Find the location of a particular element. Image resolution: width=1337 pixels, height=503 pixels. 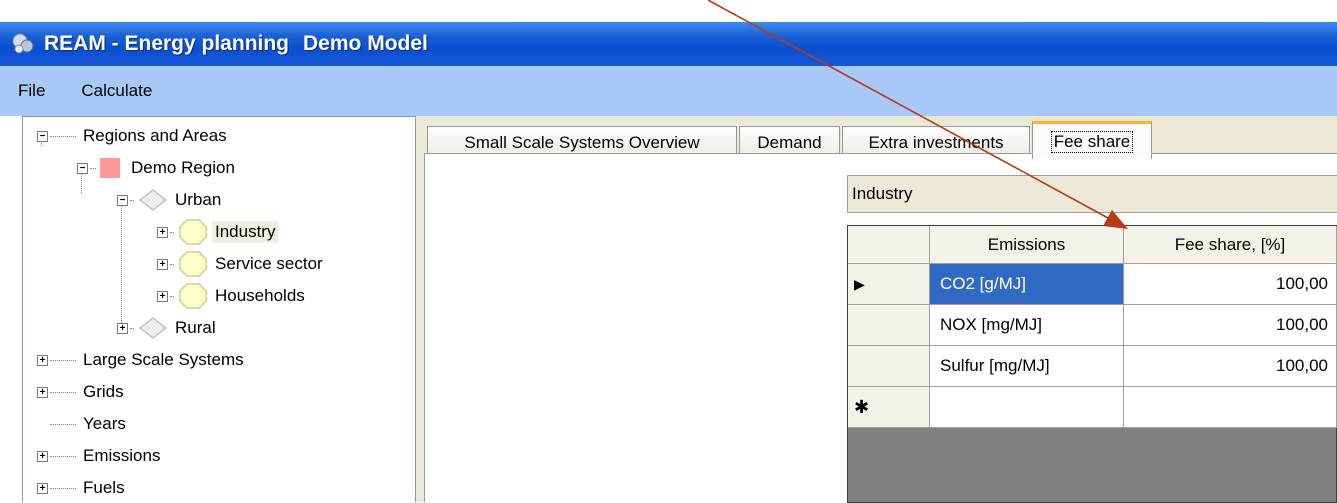

column-header-fee-share: Fee share, [%] is located at coordinates (1230, 245).